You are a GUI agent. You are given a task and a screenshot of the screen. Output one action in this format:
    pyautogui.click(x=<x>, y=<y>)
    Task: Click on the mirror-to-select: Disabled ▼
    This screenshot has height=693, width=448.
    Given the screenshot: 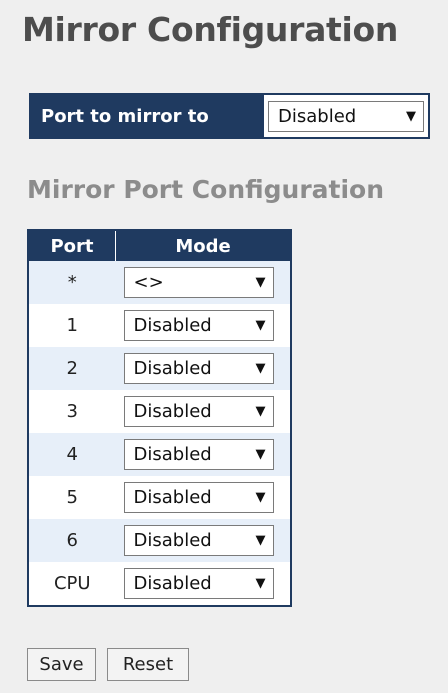 What is the action you would take?
    pyautogui.click(x=346, y=116)
    